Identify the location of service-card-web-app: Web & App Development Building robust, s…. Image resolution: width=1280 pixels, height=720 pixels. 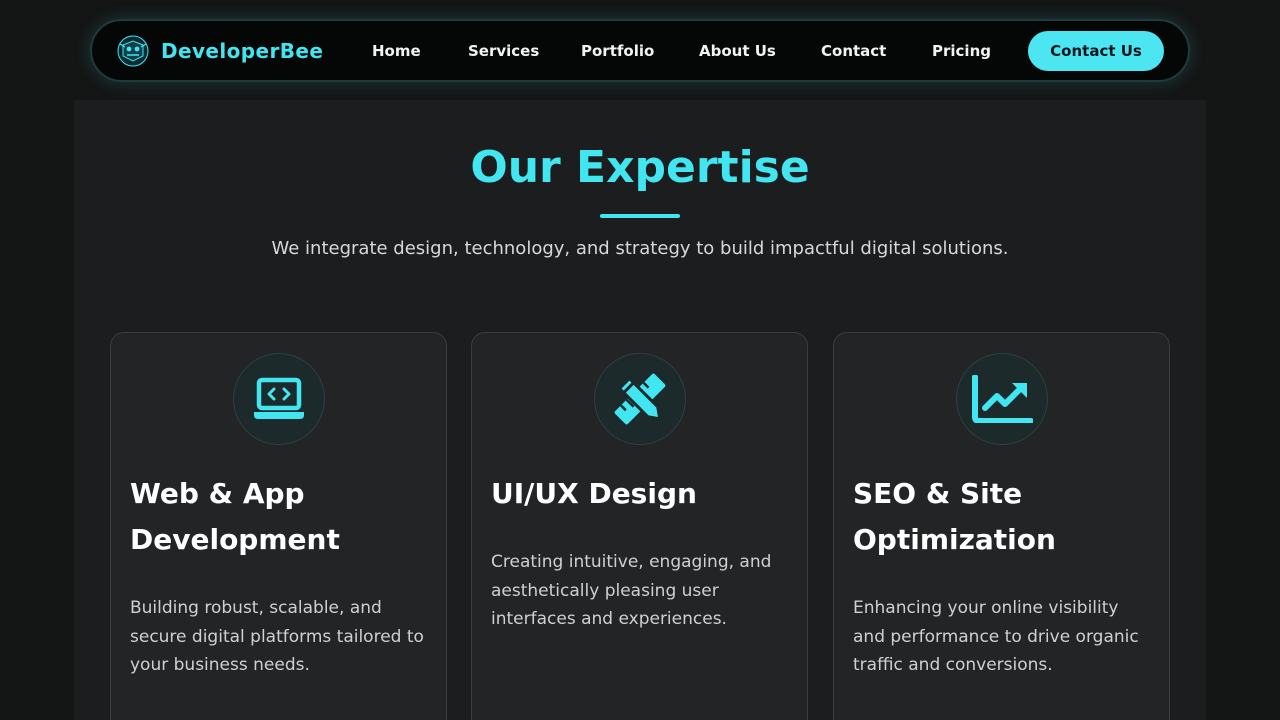
(278, 526).